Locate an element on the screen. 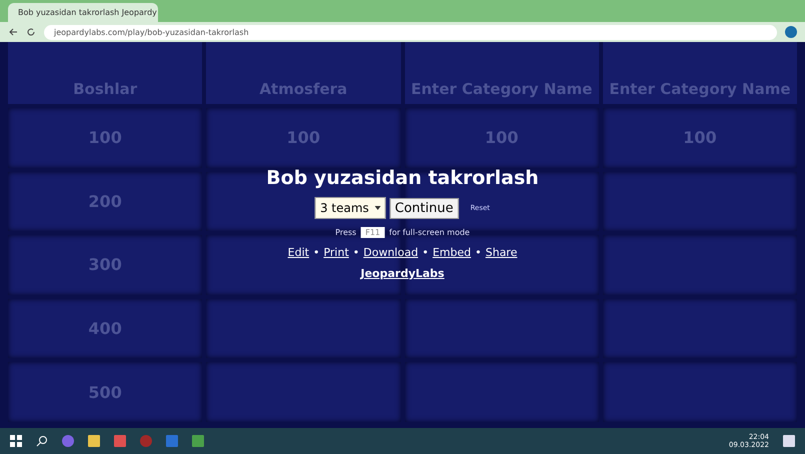  category-header: Boshlar is located at coordinates (105, 73).